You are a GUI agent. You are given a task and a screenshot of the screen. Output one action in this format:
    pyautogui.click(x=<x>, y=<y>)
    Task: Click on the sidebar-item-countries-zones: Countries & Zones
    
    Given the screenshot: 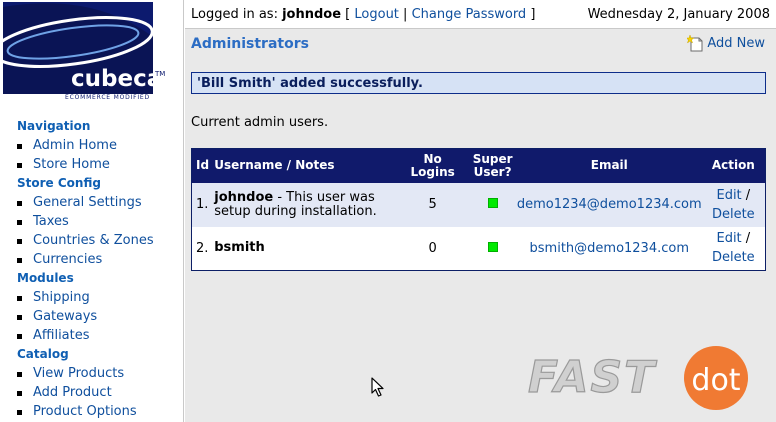 What is the action you would take?
    pyautogui.click(x=99, y=240)
    